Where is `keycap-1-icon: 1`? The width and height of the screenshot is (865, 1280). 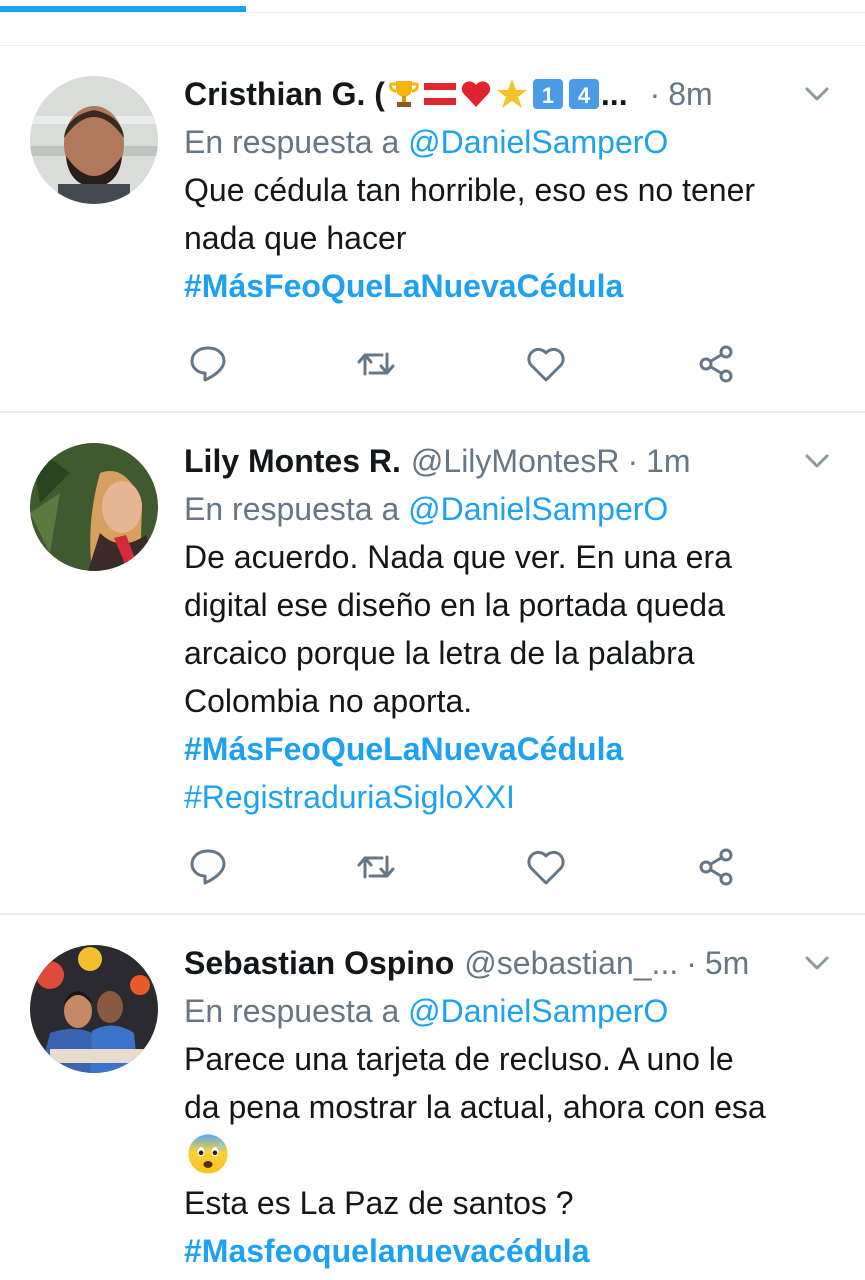
keycap-1-icon: 1 is located at coordinates (547, 94).